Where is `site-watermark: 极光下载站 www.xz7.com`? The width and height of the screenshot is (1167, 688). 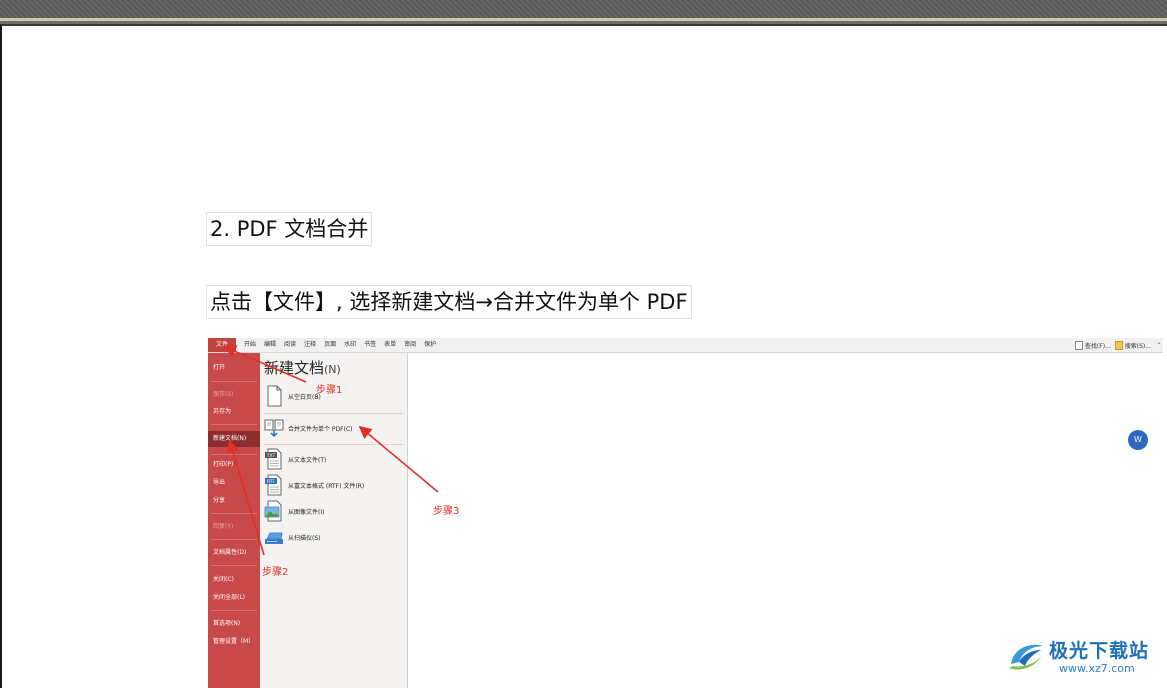
site-watermark: 极光下载站 www.xz7.com is located at coordinates (1085, 657).